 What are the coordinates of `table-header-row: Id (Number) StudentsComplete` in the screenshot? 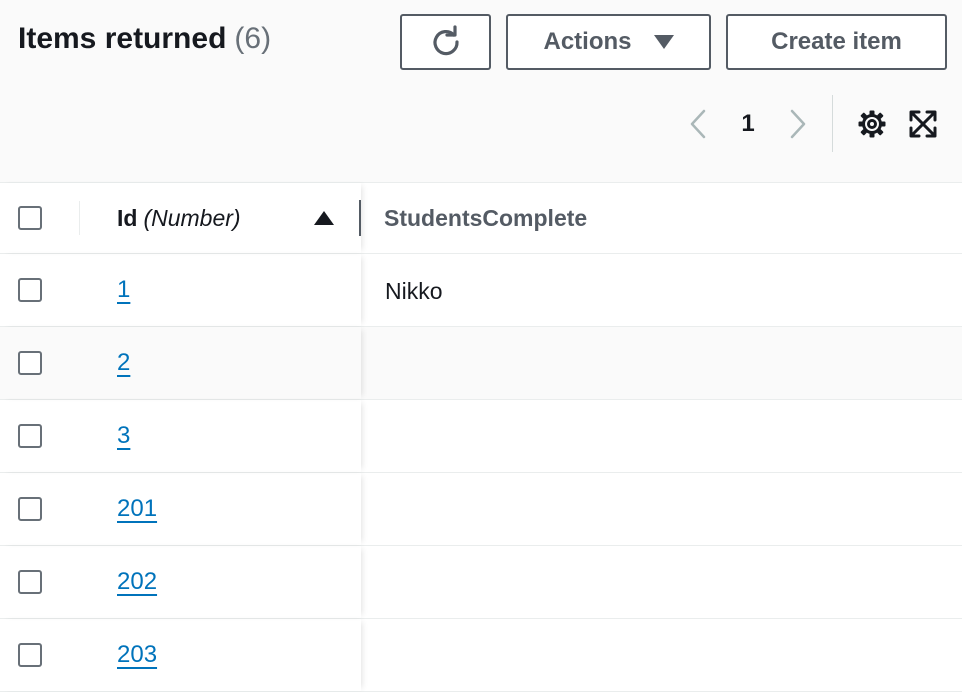 It's located at (481, 218).